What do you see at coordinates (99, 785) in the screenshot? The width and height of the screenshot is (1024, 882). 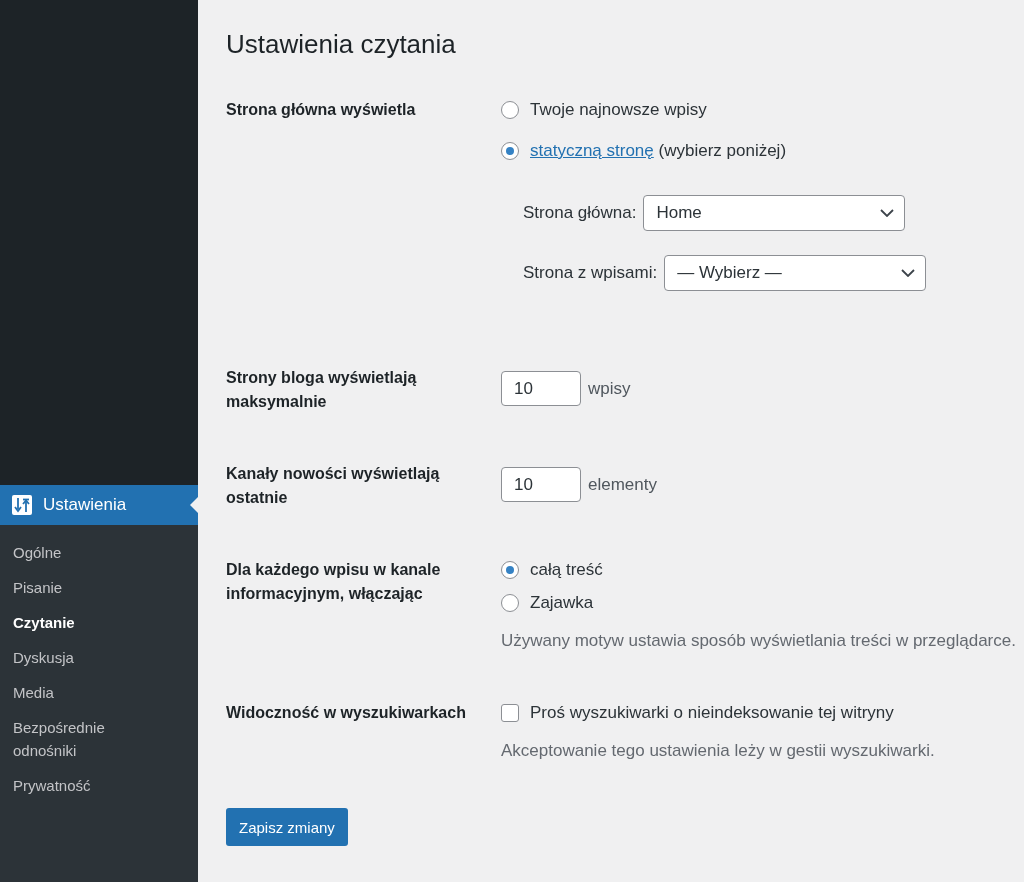 I see `submenu-item: Prywatność` at bounding box center [99, 785].